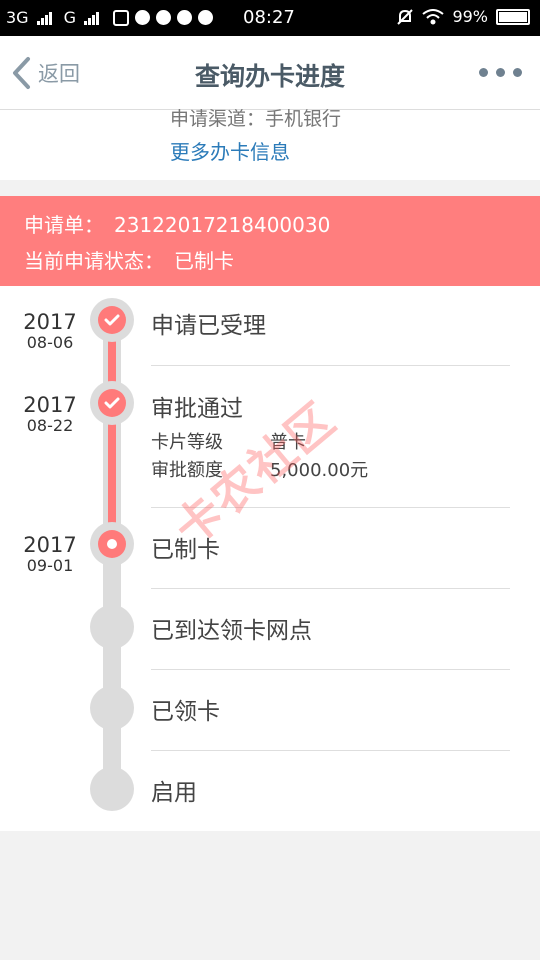 The image size is (540, 960). I want to click on detail-label: 卡片等级, so click(187, 442).